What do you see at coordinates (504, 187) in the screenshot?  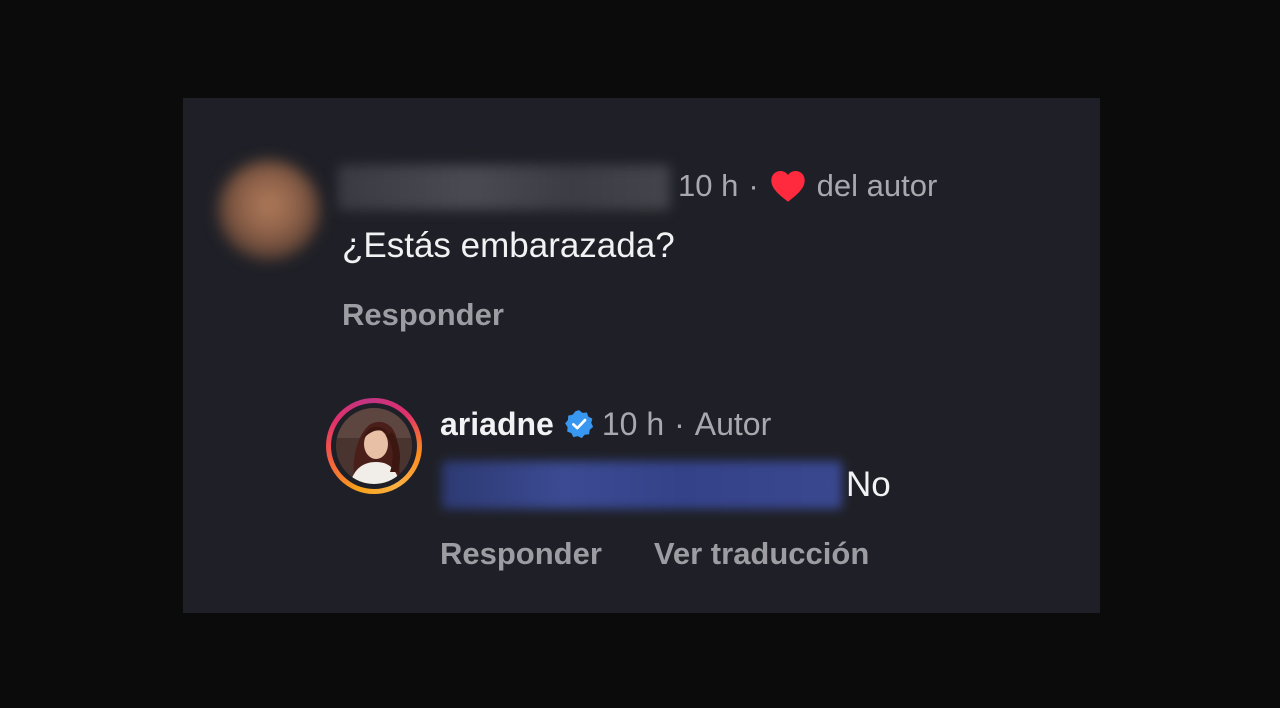 I see `commenter-username-blurred` at bounding box center [504, 187].